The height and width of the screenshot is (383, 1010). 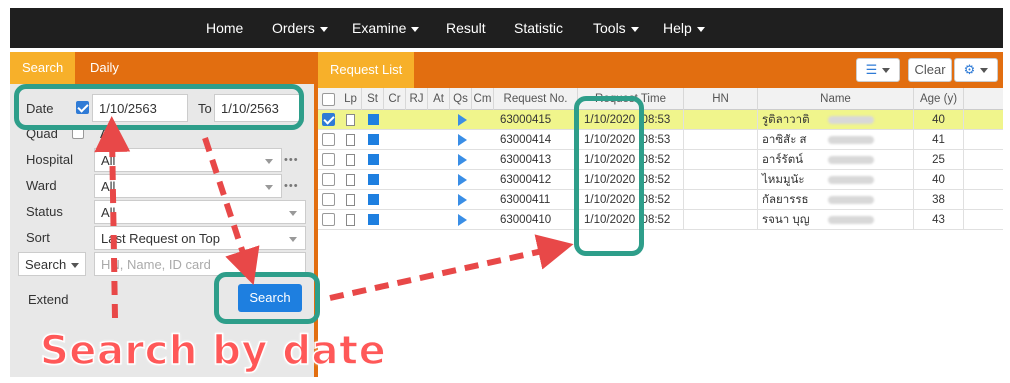 I want to click on hospital-label: Hospital, so click(x=49, y=159).